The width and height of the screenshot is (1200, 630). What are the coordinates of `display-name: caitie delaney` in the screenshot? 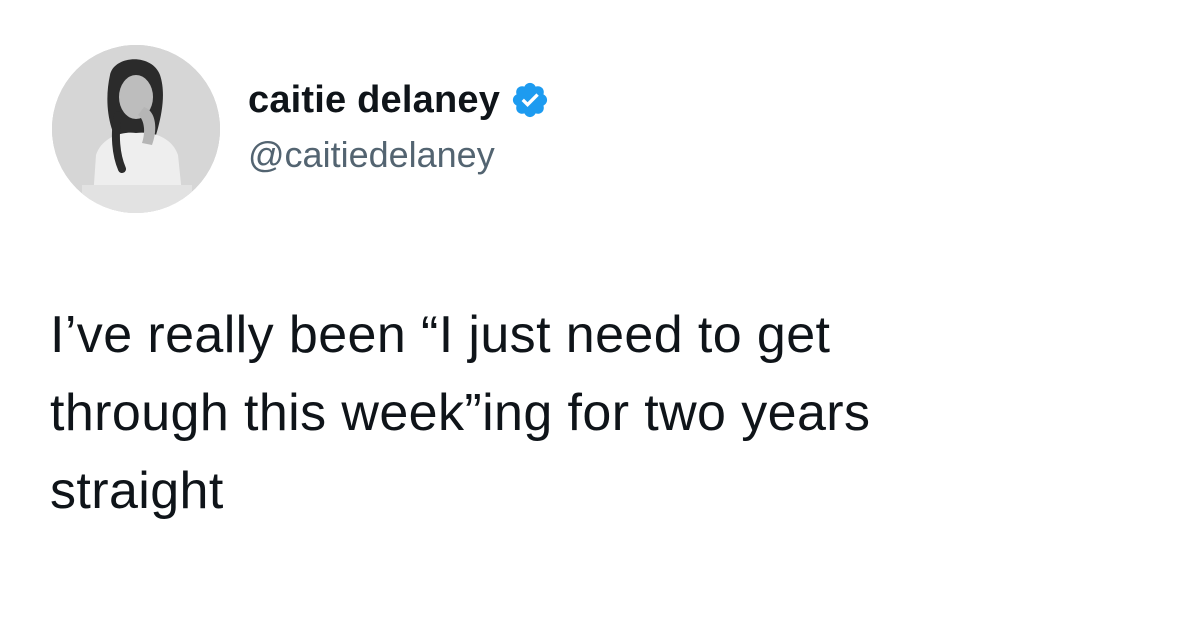 It's located at (374, 100).